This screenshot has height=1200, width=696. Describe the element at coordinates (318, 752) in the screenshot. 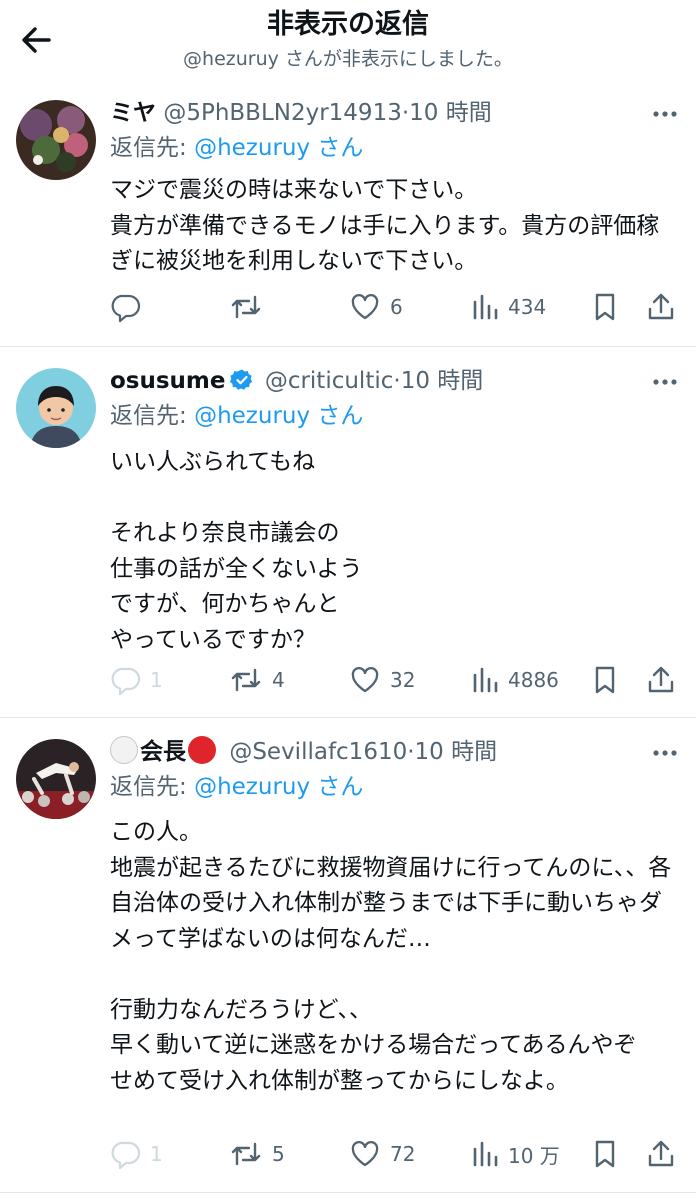

I see `handle: @Sevillafc1610` at that location.